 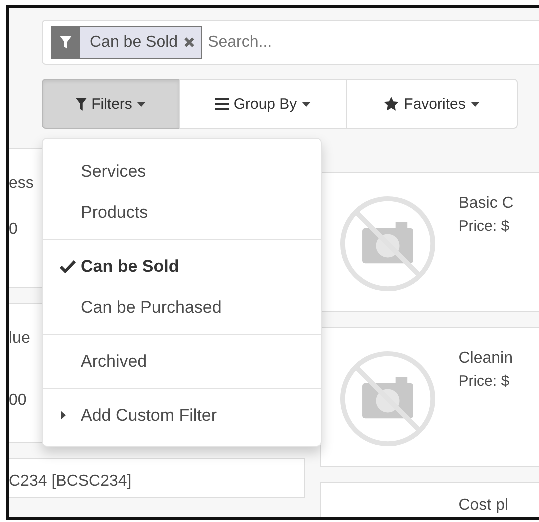 What do you see at coordinates (111, 104) in the screenshot?
I see `toolbar-button: Filters` at bounding box center [111, 104].